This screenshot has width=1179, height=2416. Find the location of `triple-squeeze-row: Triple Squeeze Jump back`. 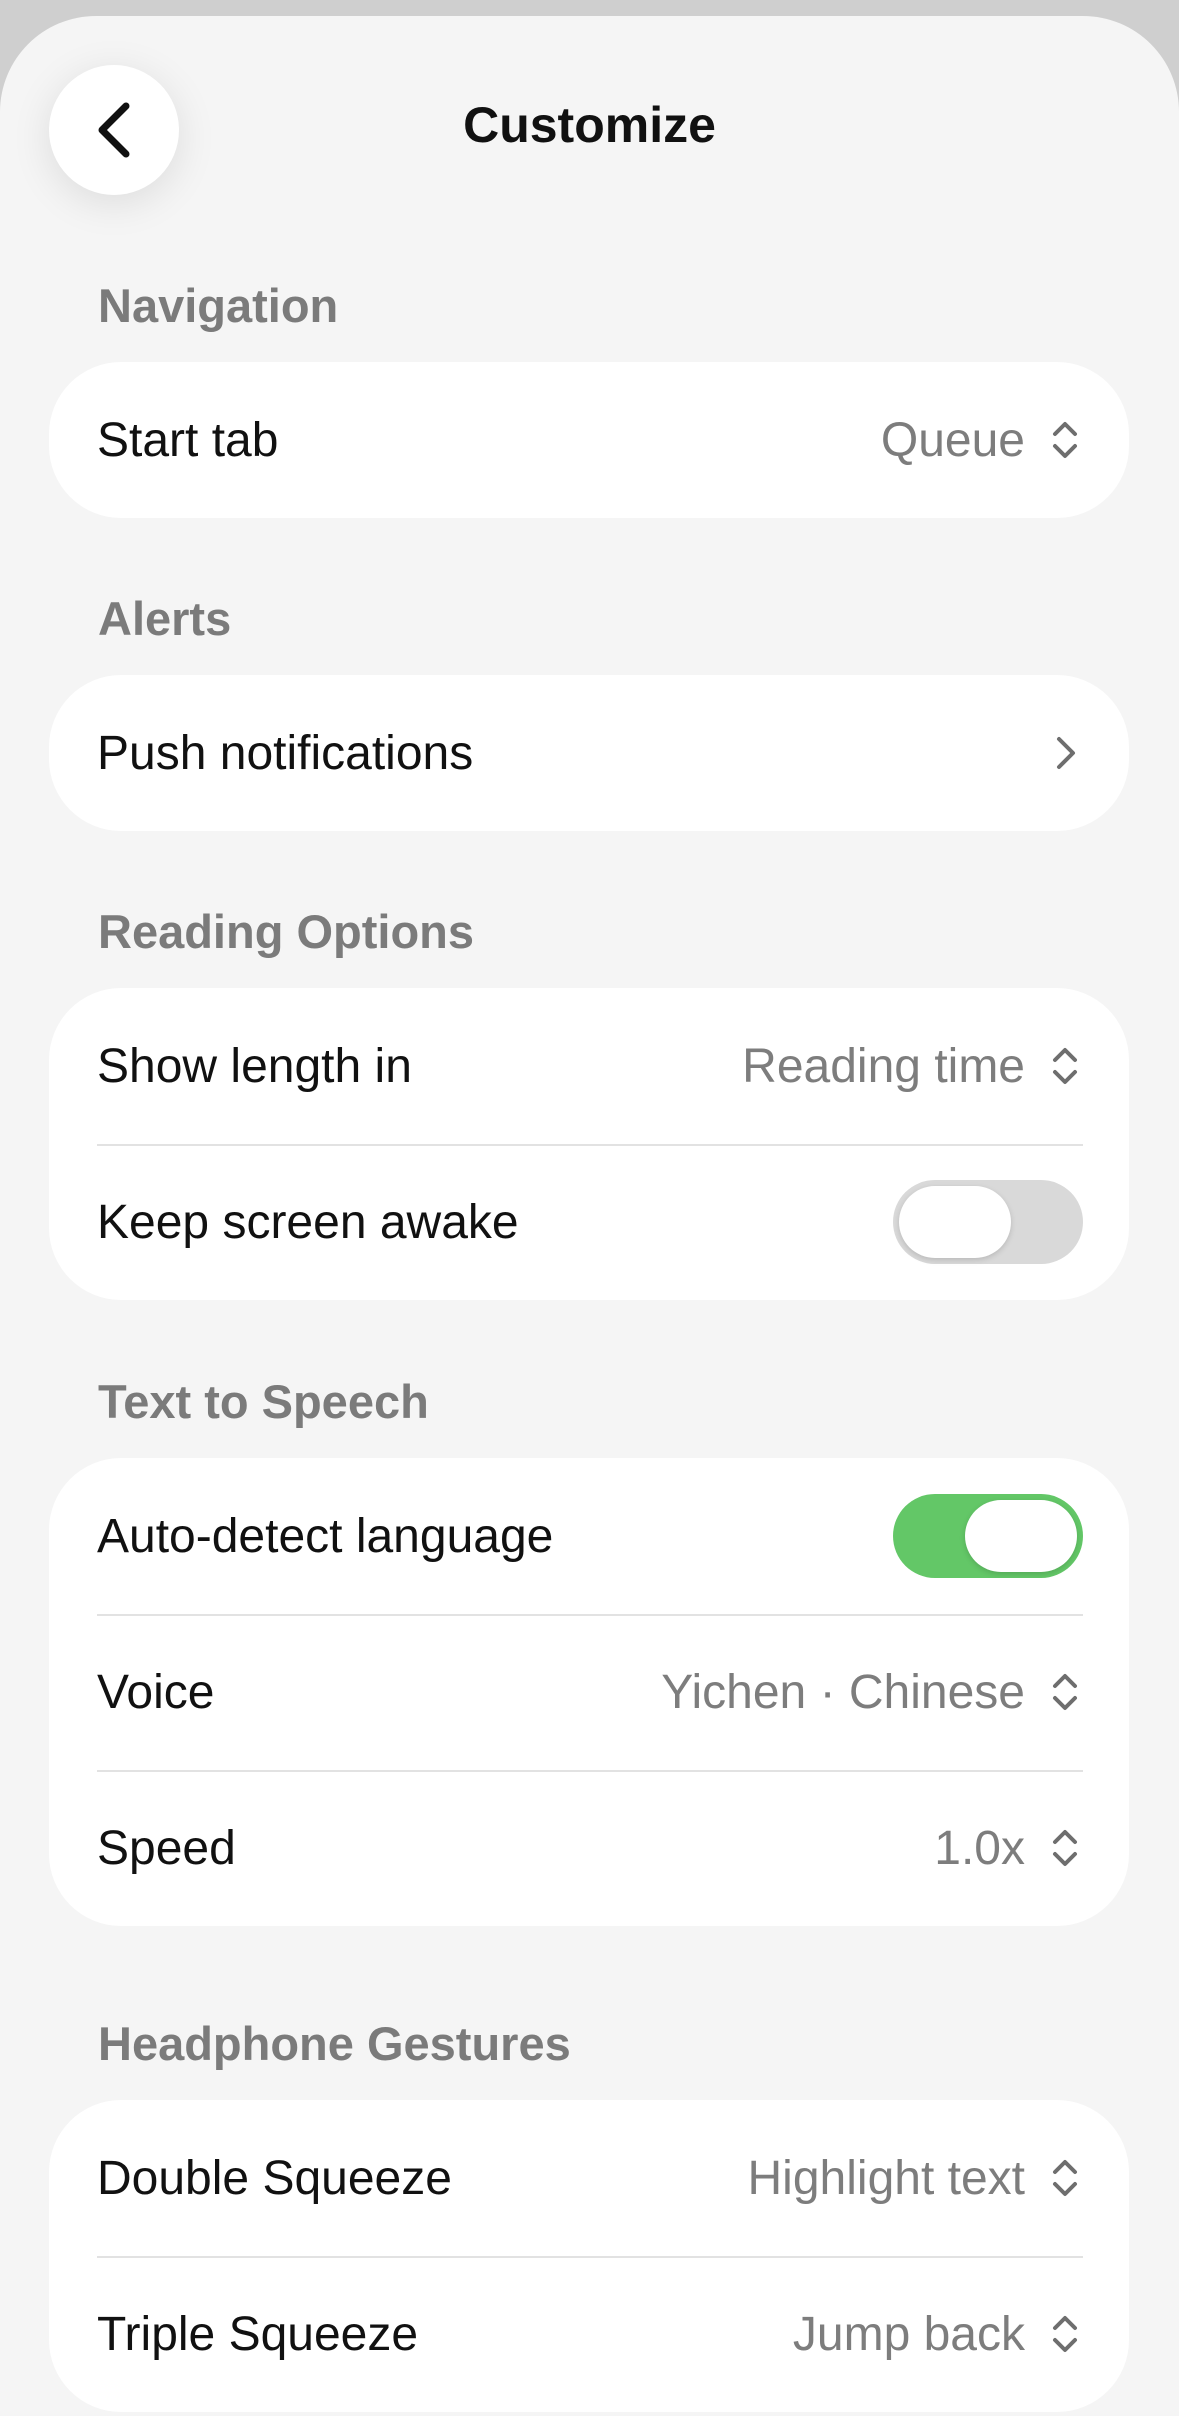

triple-squeeze-row: Triple Squeeze Jump back is located at coordinates (589, 2334).